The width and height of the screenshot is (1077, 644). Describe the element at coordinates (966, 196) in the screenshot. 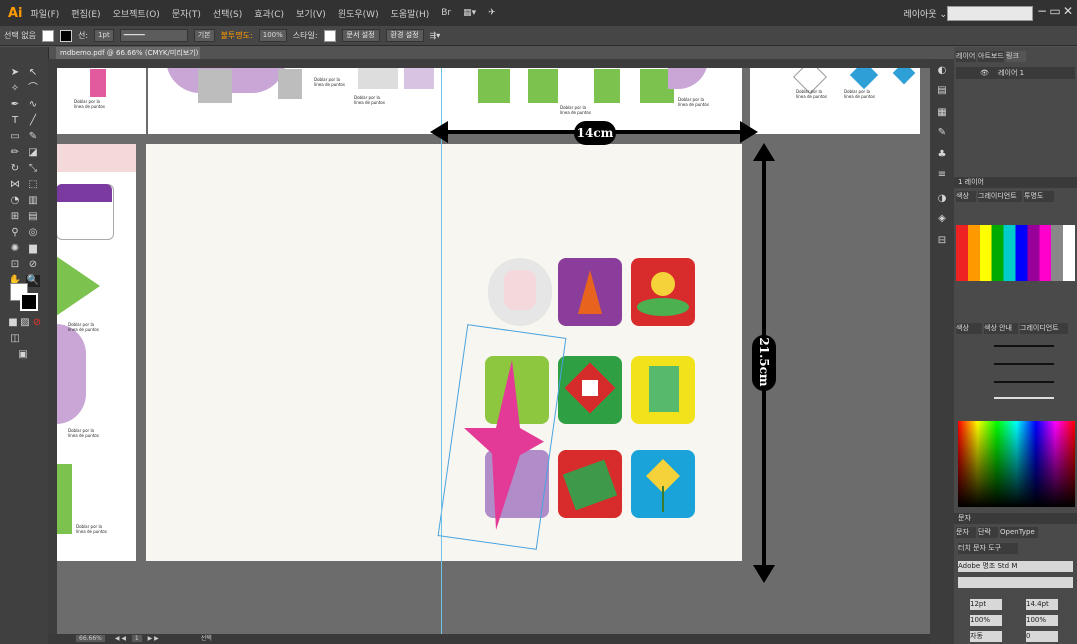

I see `tab-color: 색상` at that location.